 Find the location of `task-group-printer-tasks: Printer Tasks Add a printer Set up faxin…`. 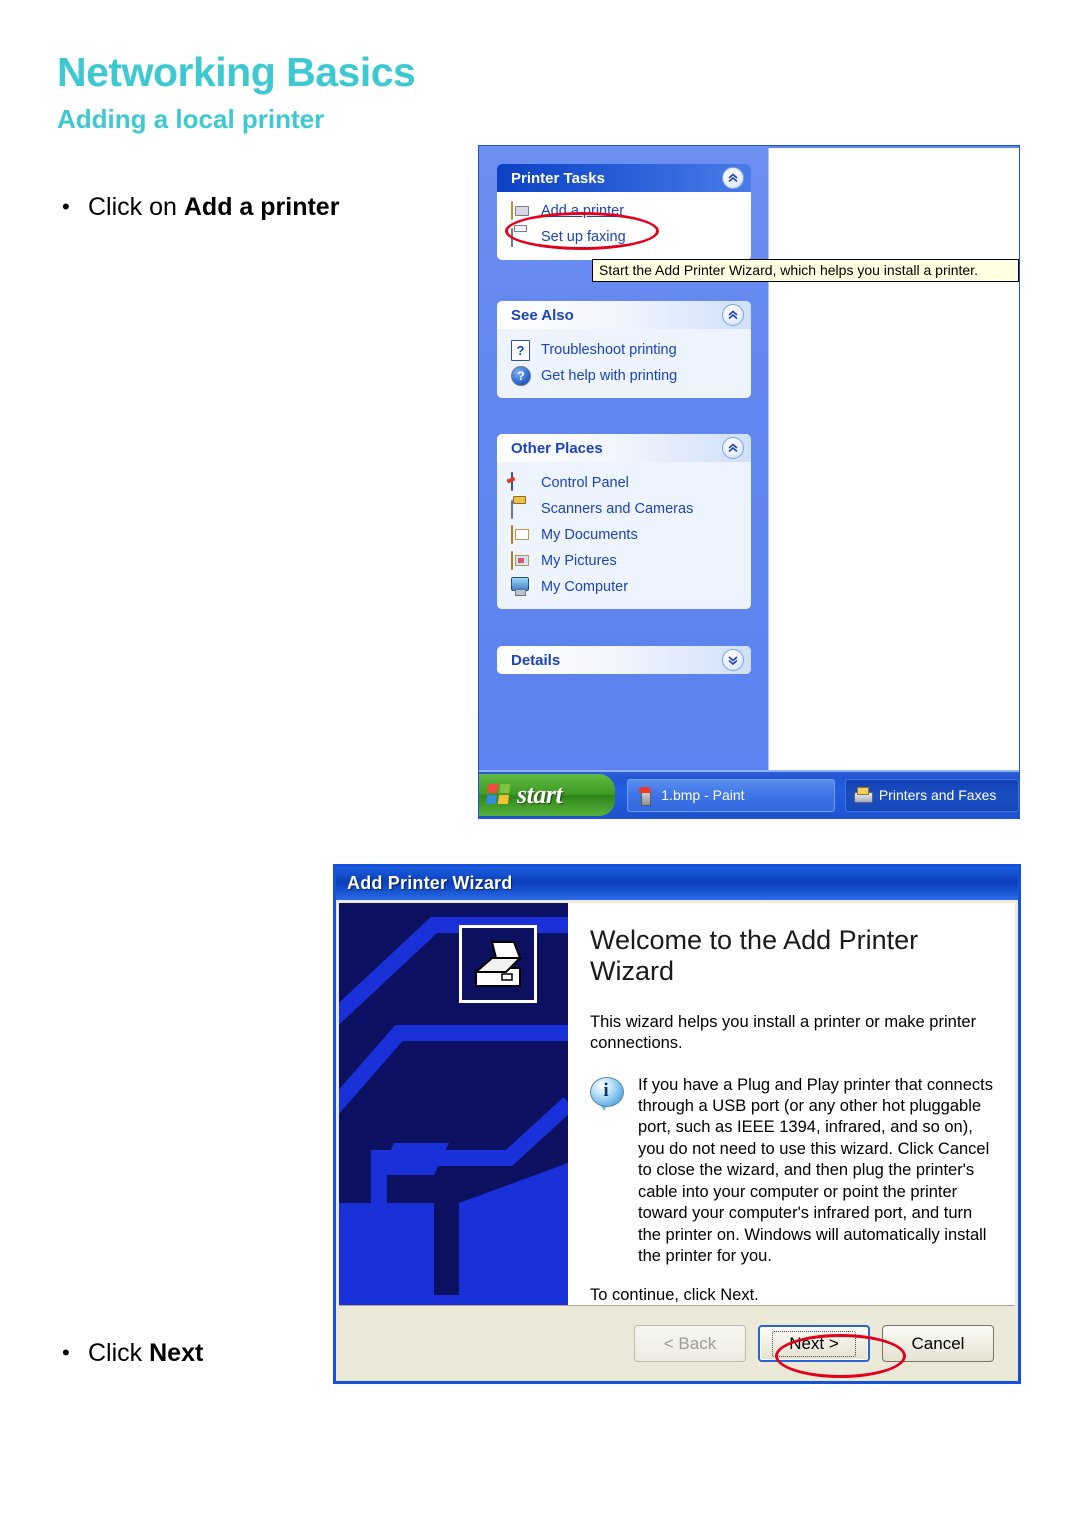

task-group-printer-tasks: Printer Tasks Add a printer Set up faxin… is located at coordinates (624, 212).